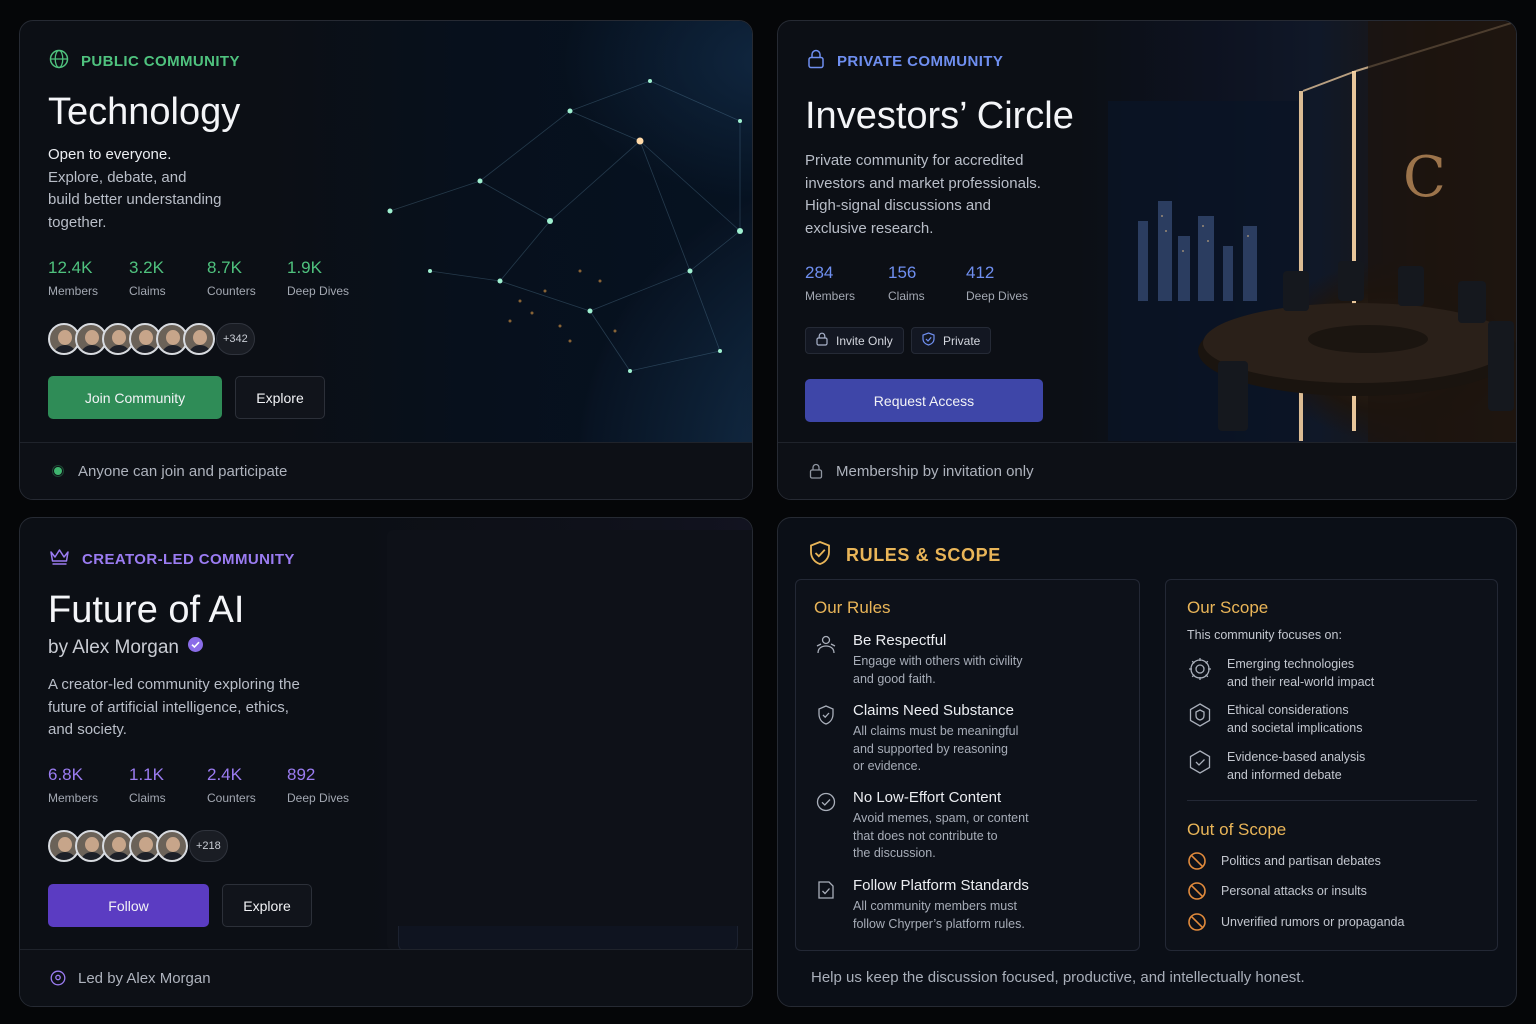  I want to click on boardroom-hero-image: C, so click(1297, 232).